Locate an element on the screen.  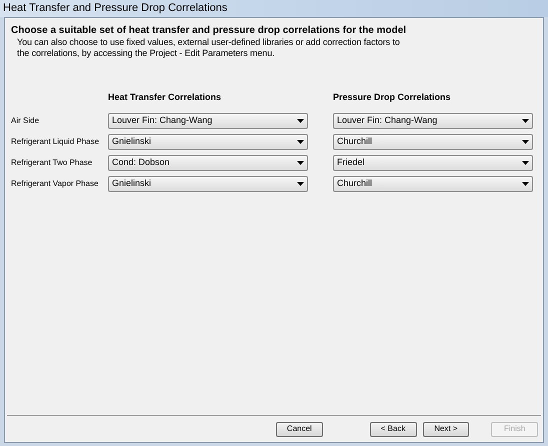
window-title: Heat Transfer and Pressure Drop Correlations is located at coordinates (115, 8).